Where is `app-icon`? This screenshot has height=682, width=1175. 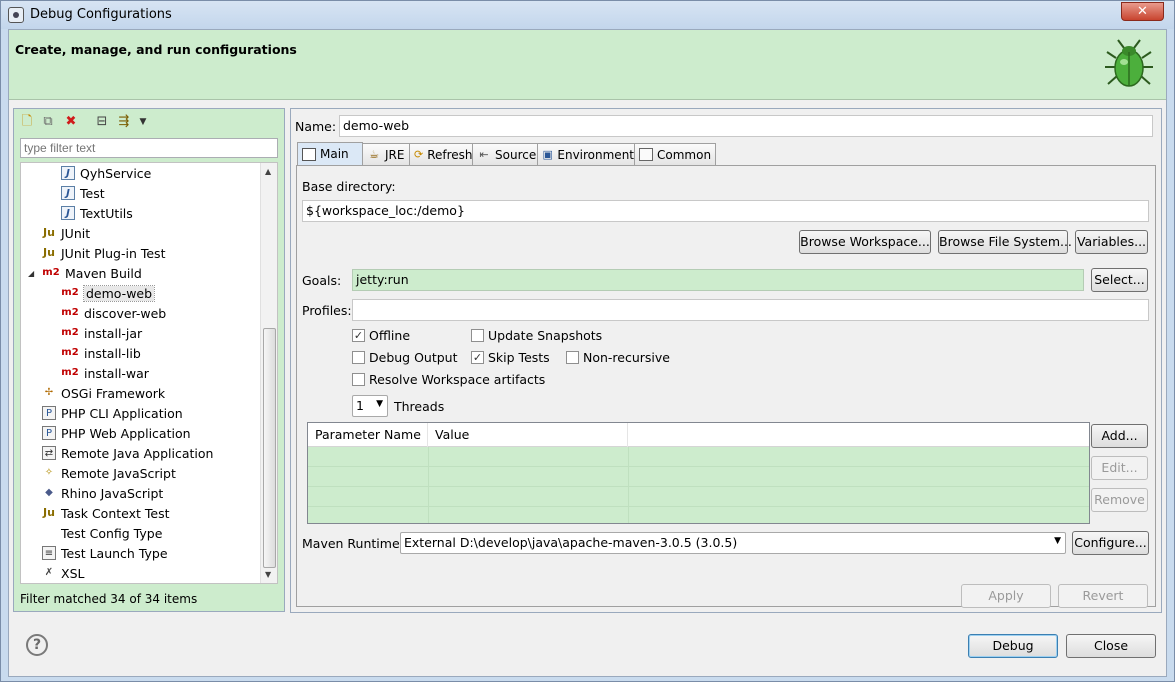
app-icon is located at coordinates (16, 15).